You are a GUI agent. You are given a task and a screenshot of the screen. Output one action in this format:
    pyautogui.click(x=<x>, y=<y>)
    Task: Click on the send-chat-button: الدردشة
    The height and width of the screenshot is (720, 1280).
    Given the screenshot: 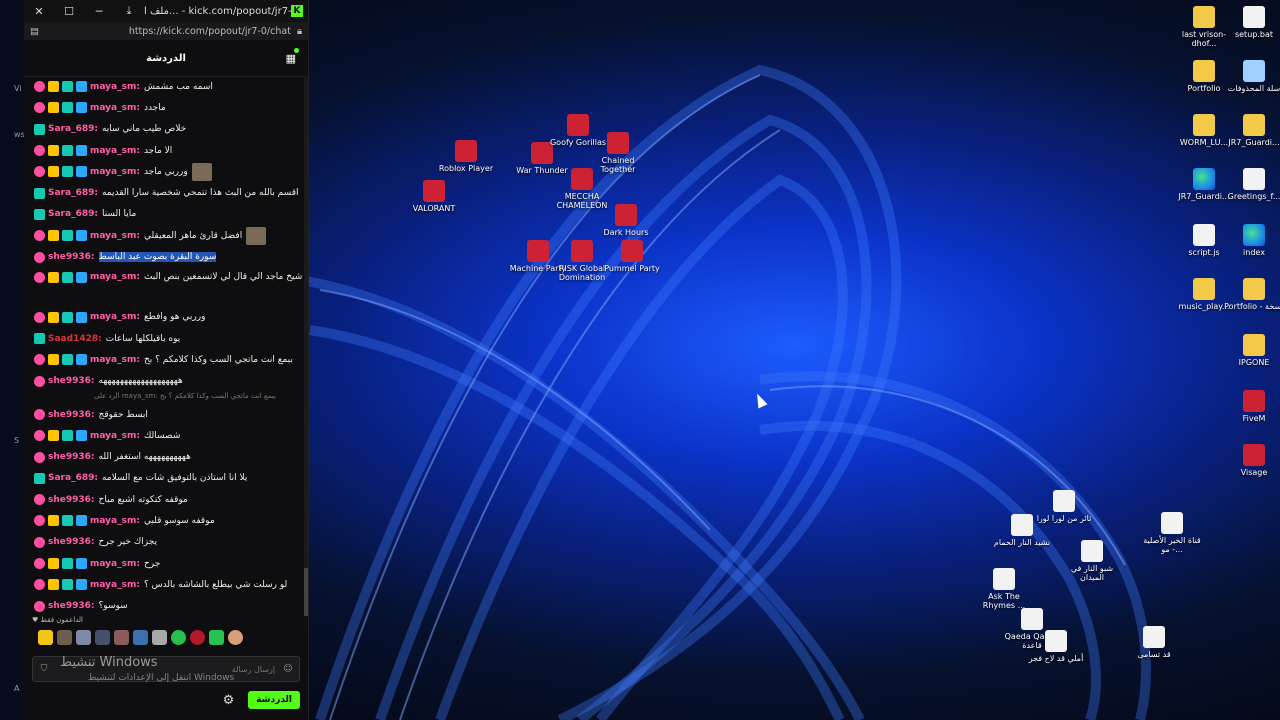 What is the action you would take?
    pyautogui.click(x=274, y=700)
    